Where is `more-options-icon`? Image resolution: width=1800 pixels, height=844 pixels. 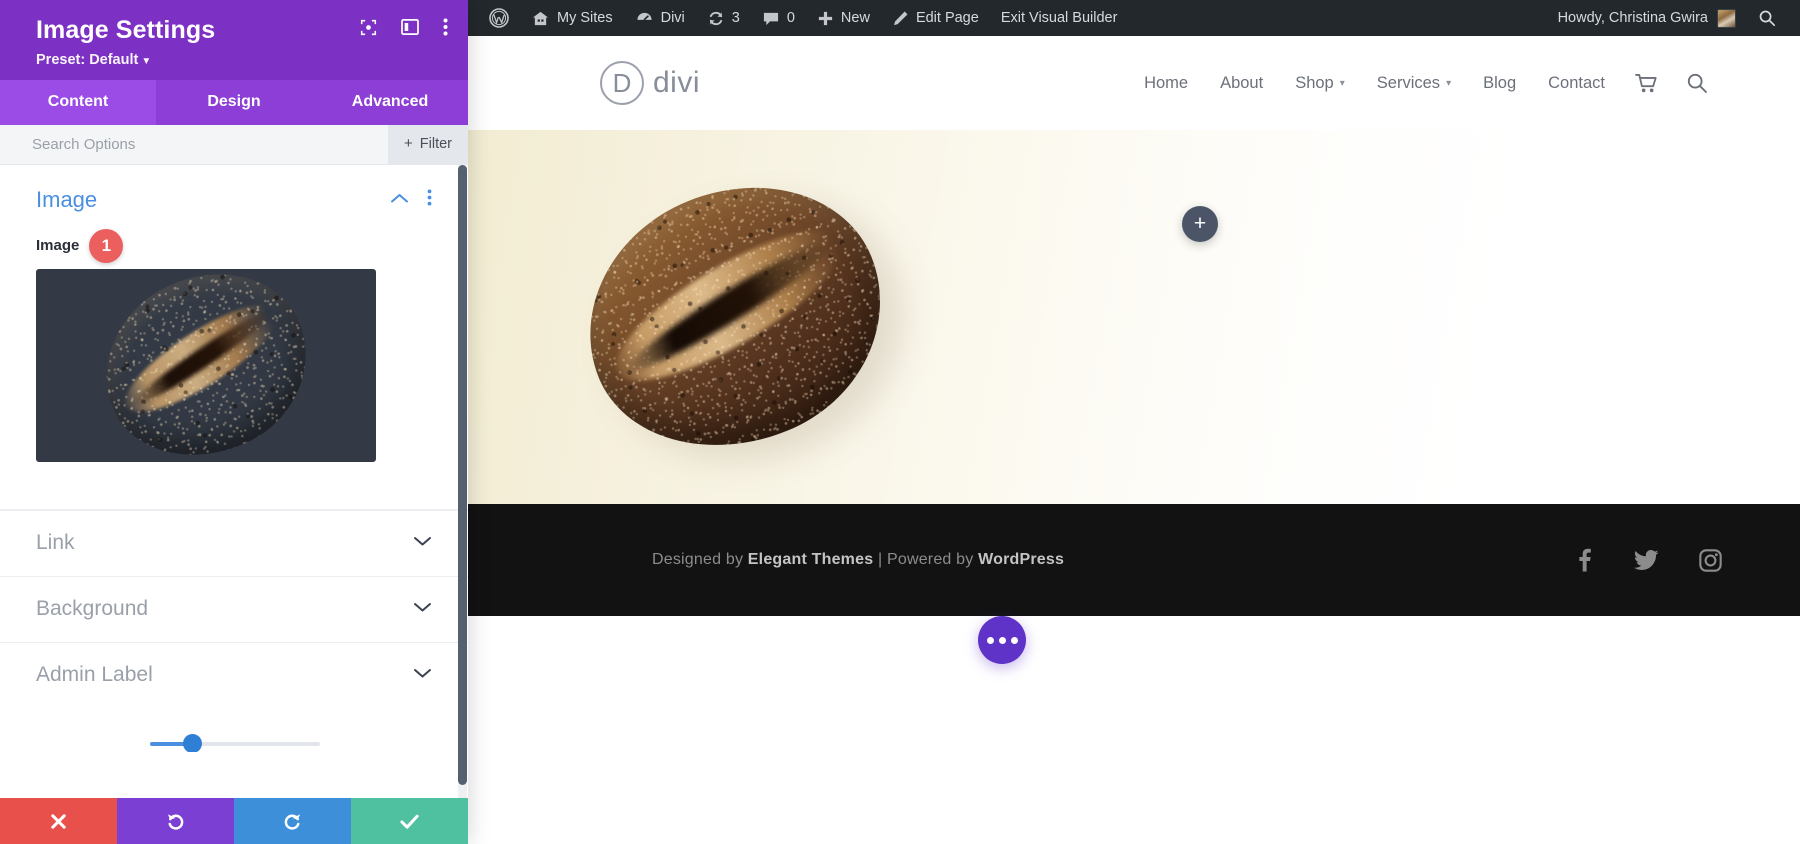 more-options-icon is located at coordinates (445, 27).